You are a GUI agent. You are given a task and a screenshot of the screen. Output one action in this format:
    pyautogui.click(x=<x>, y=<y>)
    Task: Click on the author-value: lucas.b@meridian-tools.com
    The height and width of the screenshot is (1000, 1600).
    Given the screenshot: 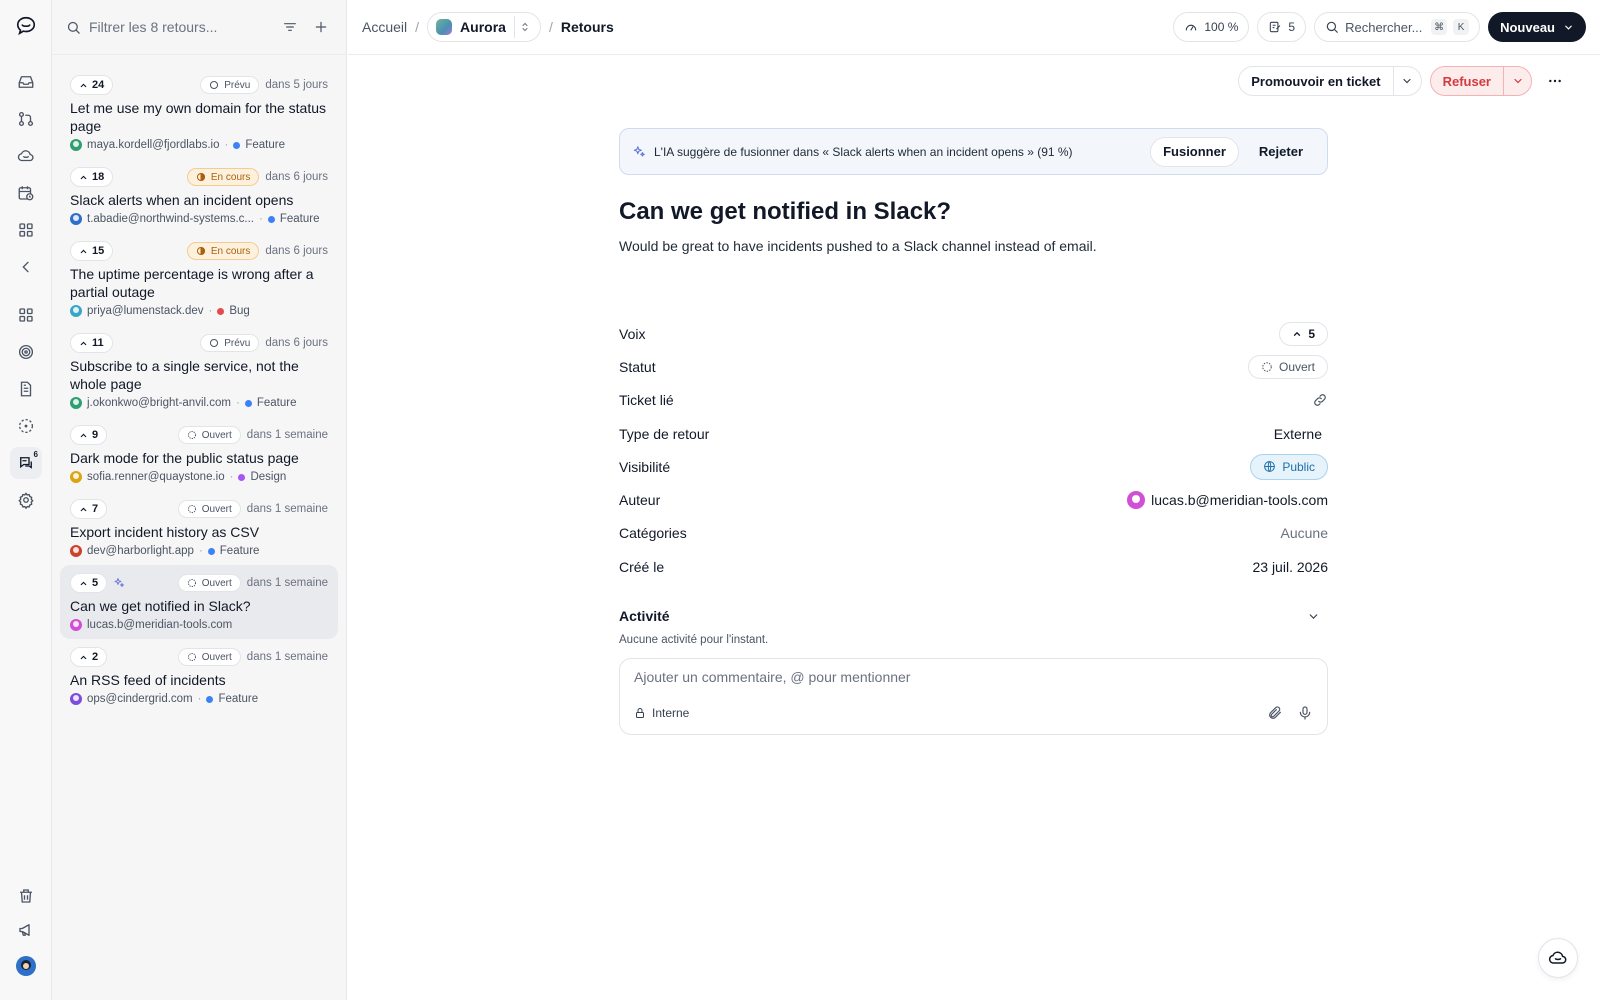 What is the action you would take?
    pyautogui.click(x=1227, y=500)
    